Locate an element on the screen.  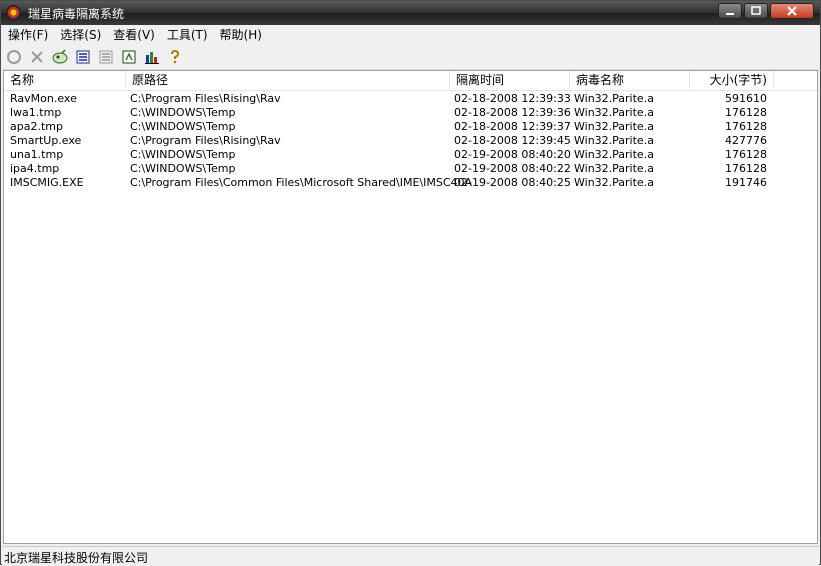
cell-name: RavMon.exe is located at coordinates (43, 98).